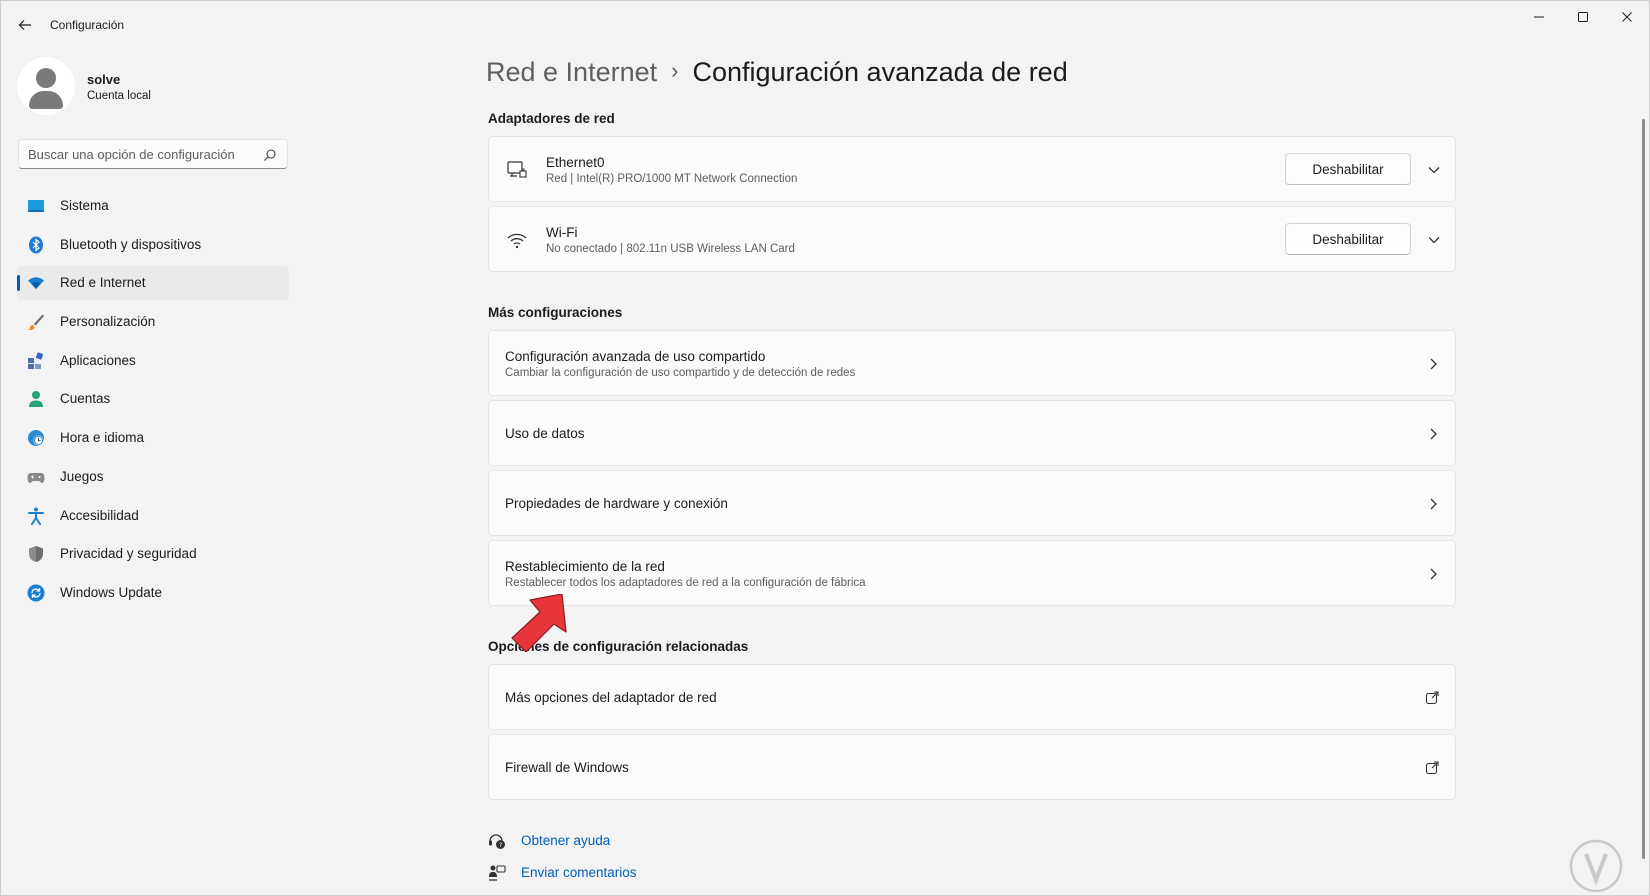  I want to click on maximize-icon, so click(1583, 17).